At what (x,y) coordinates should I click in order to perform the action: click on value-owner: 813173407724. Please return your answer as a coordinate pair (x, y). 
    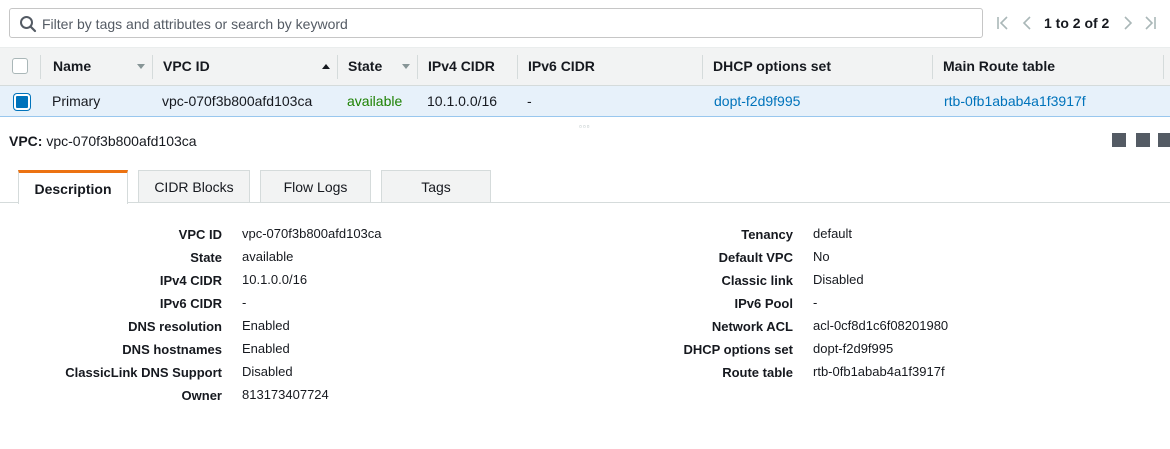
    Looking at the image, I should click on (285, 394).